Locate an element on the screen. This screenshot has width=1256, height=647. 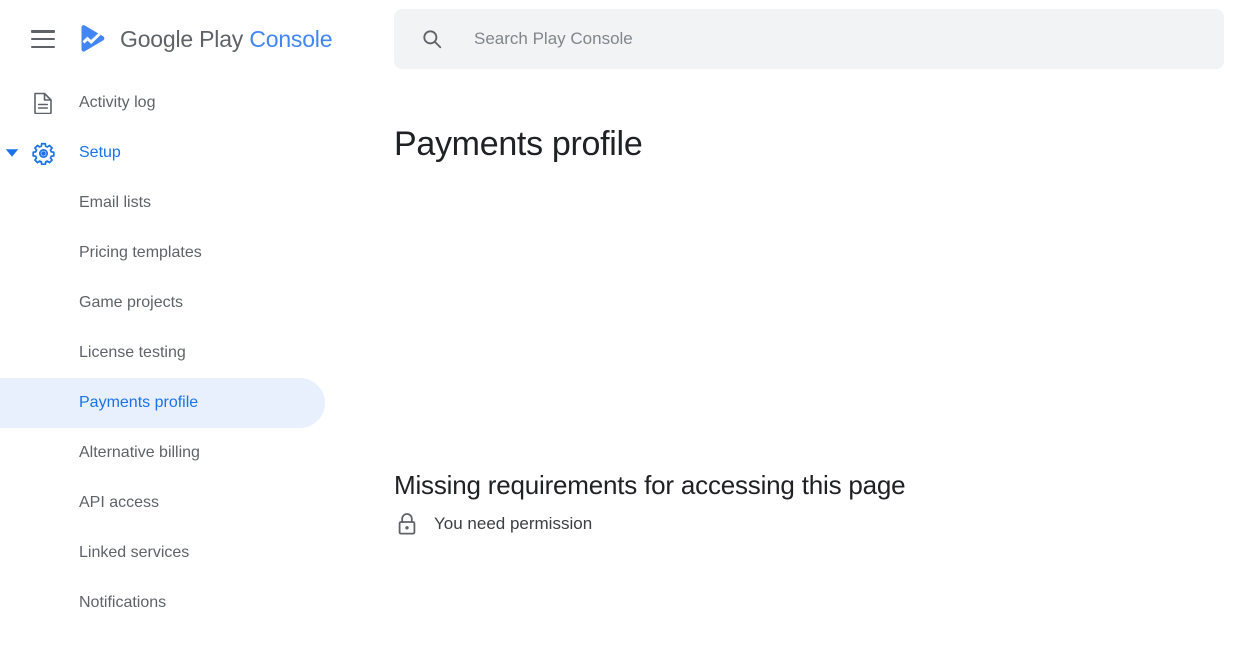
sidebar-item-payments-profile: Payments profile is located at coordinates (162, 403).